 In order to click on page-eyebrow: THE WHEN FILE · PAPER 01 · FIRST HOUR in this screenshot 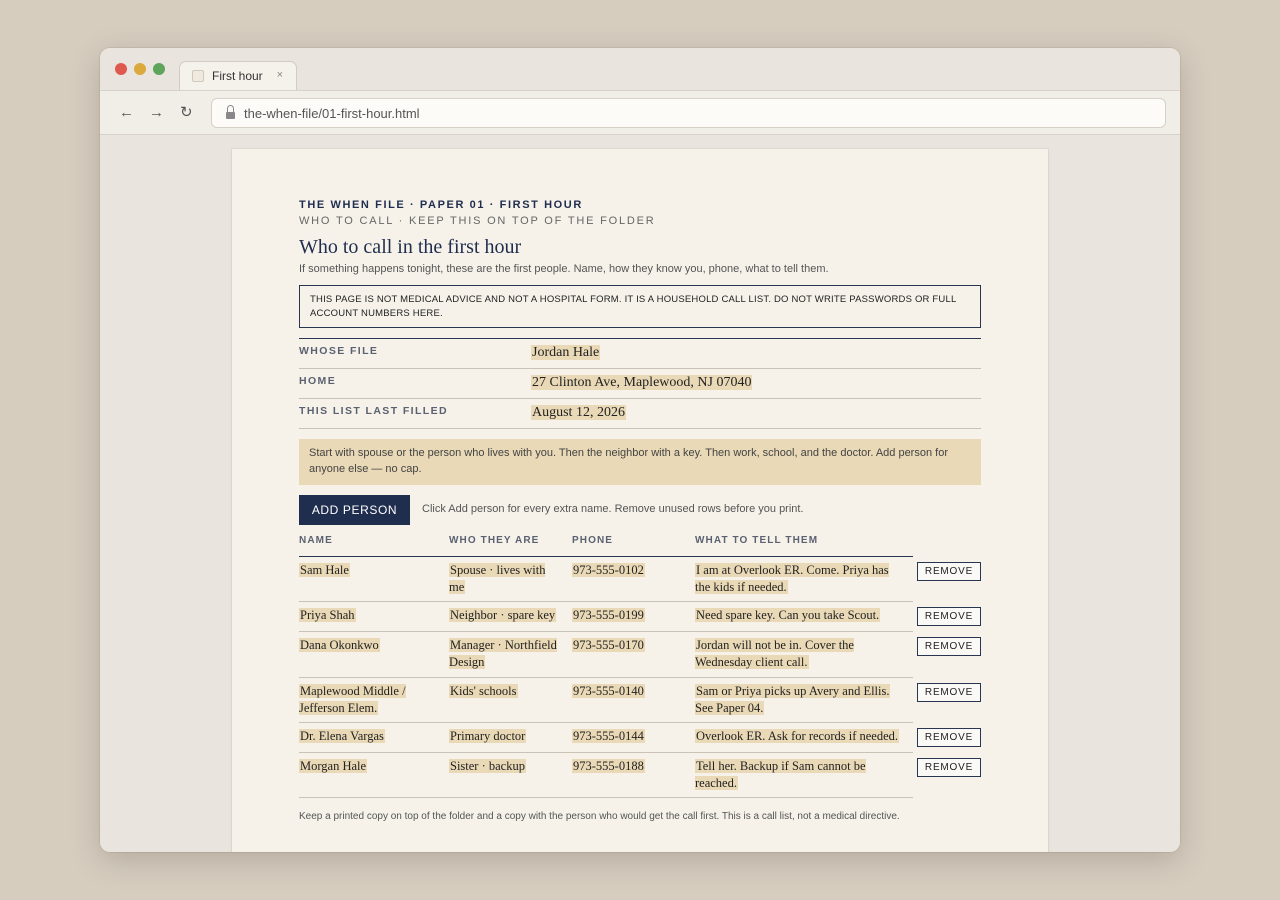, I will do `click(441, 205)`.